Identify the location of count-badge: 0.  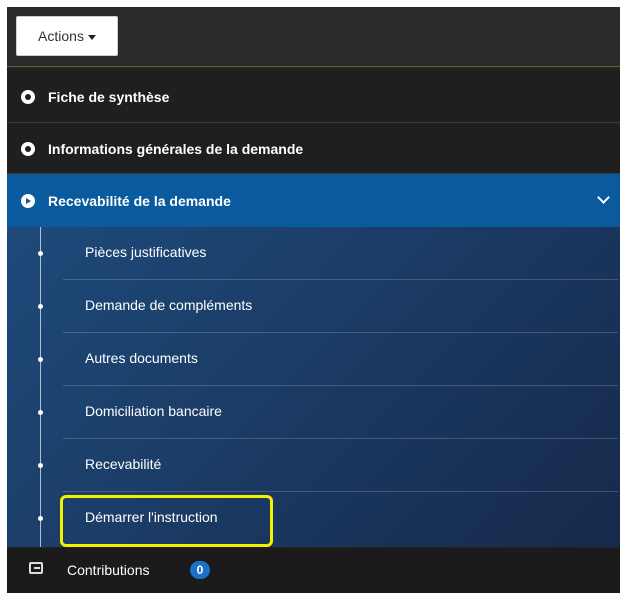
(200, 570).